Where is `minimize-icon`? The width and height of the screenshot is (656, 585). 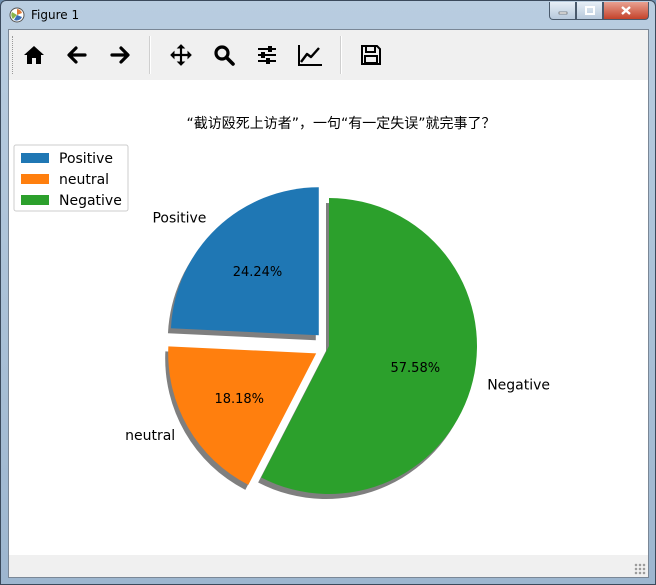 minimize-icon is located at coordinates (562, 12).